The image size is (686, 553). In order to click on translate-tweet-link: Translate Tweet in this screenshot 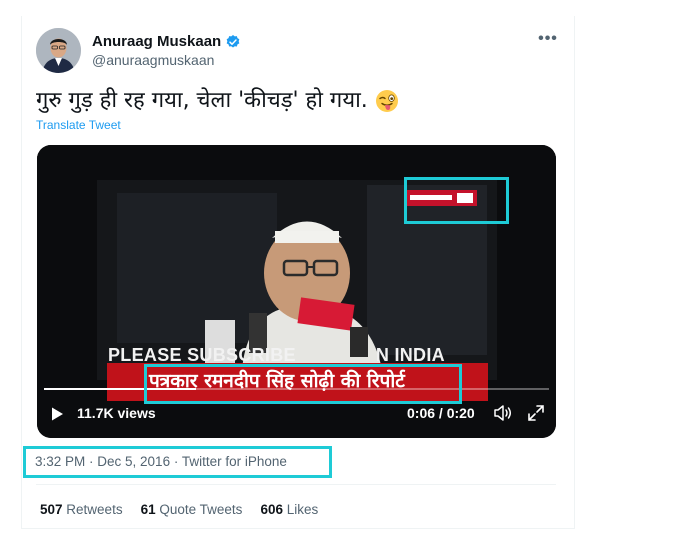, I will do `click(78, 125)`.